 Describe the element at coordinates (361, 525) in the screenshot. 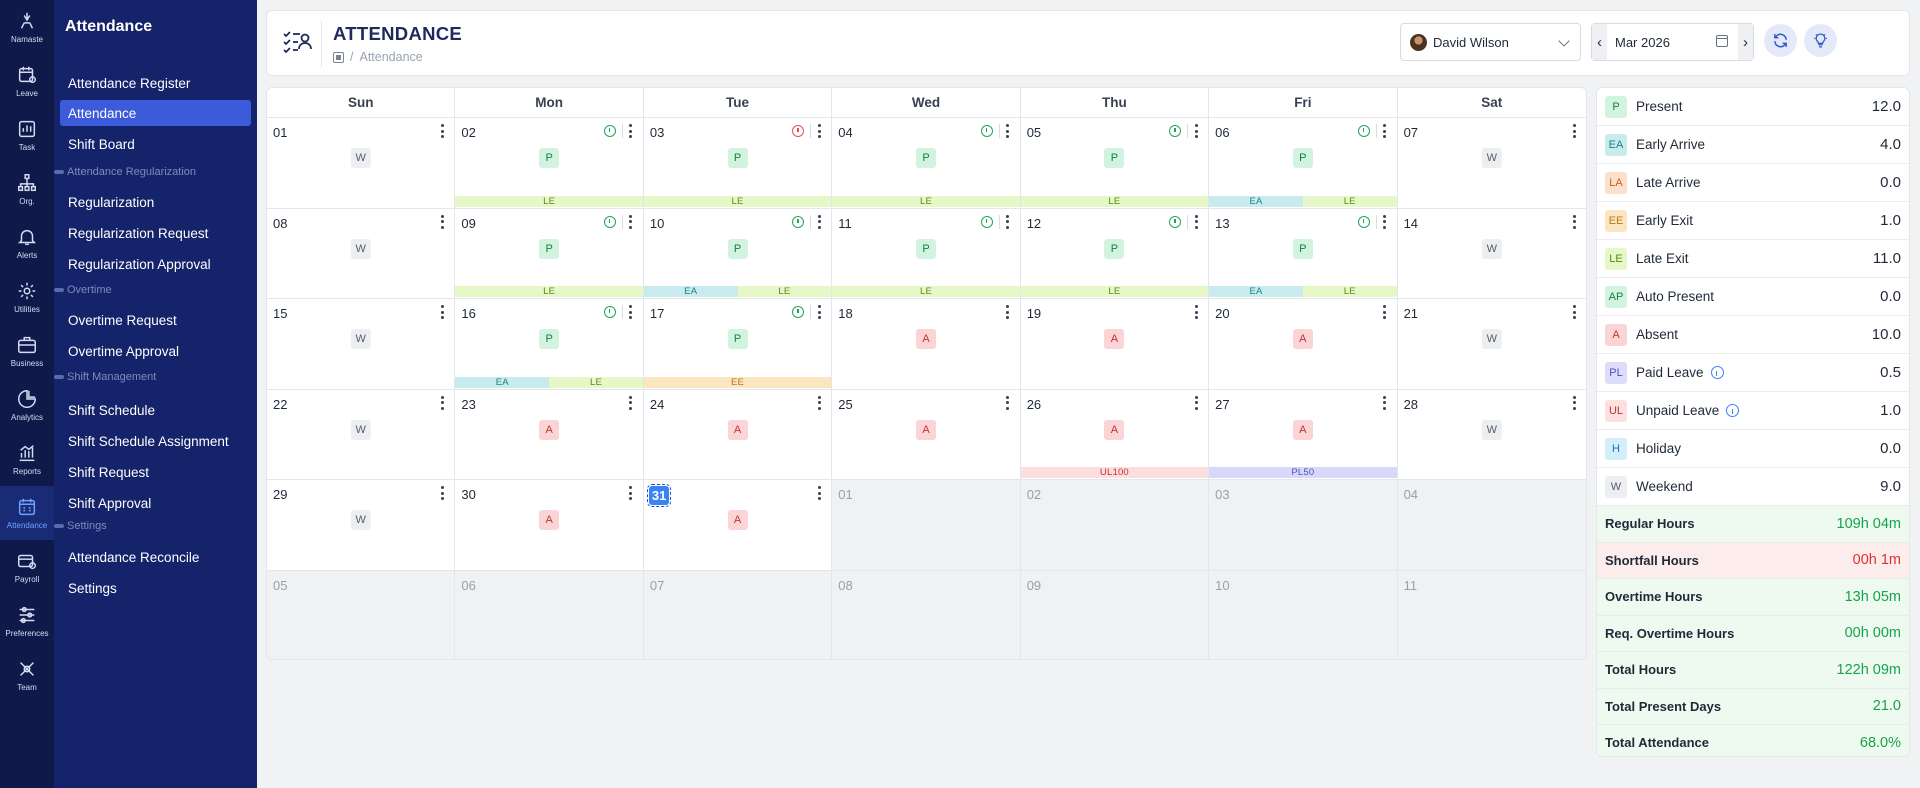

I see `calendar-day-cell: 29 W` at that location.